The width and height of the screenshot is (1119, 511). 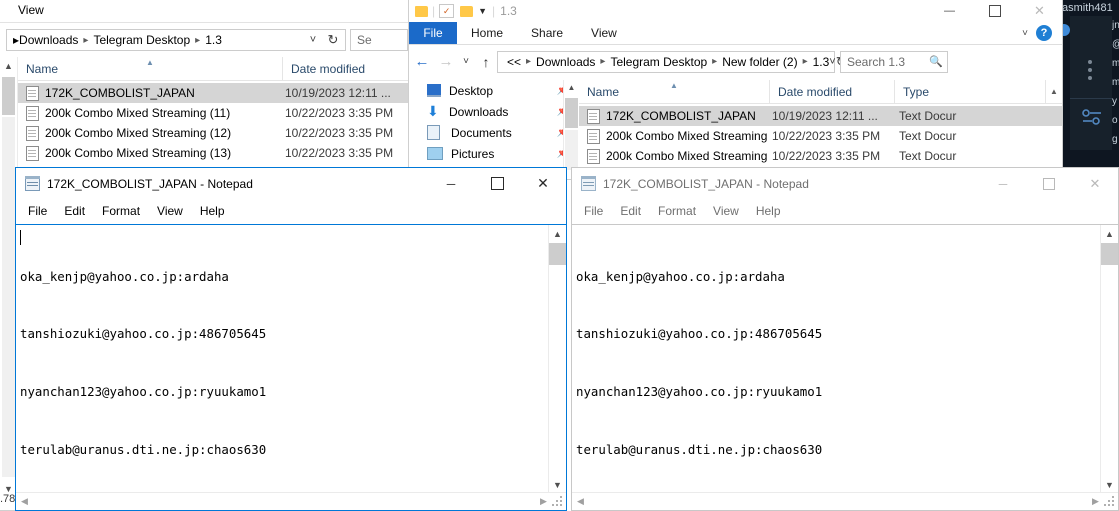 I want to click on address-bar-left: ▸ Downloads ▸ Telegram Desktop ▸ 1.3 ˅ ↻, so click(x=176, y=40).